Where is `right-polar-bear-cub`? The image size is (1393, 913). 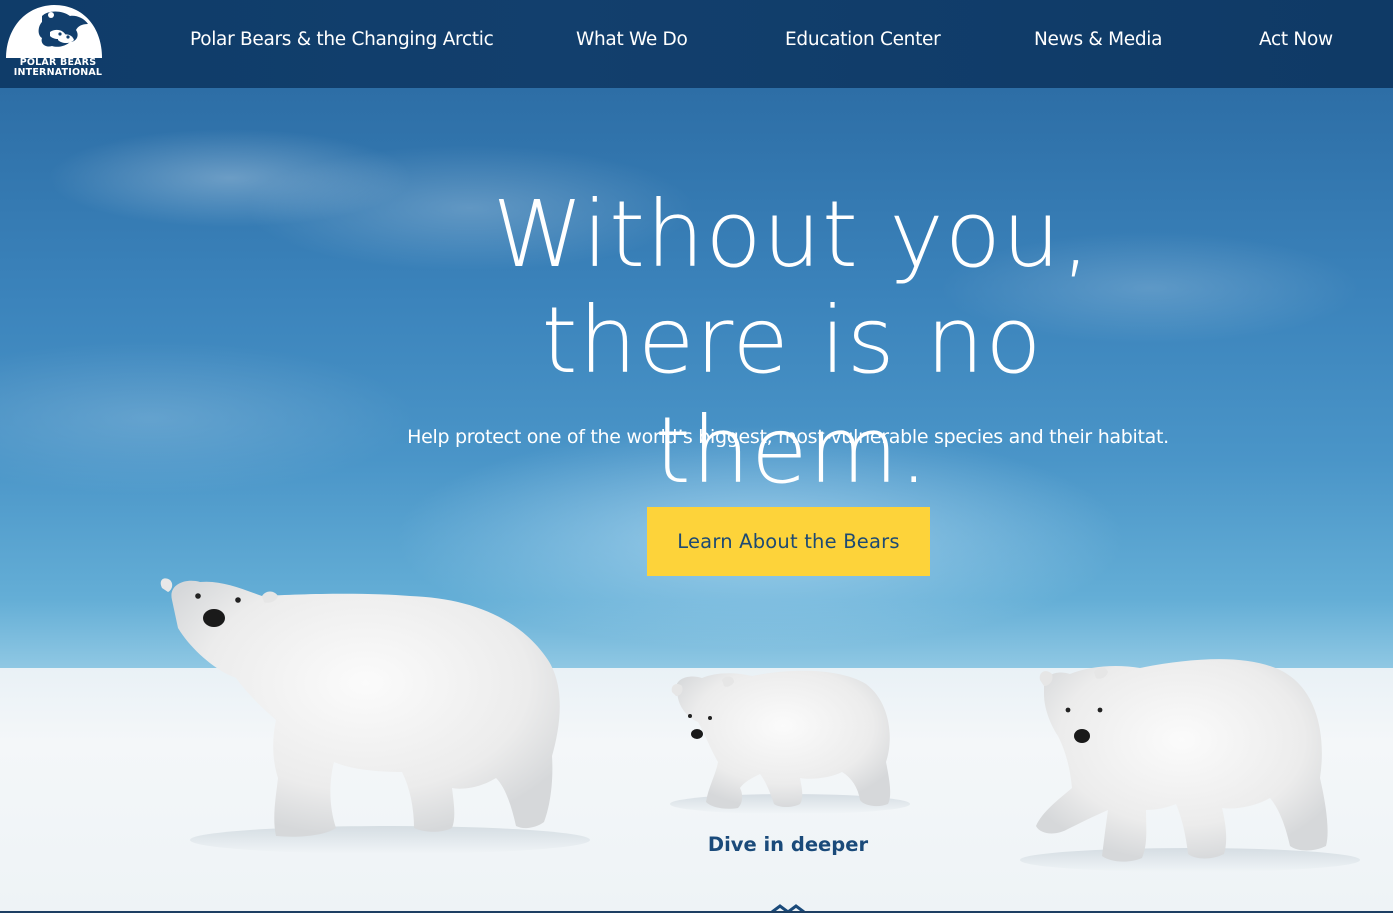
right-polar-bear-cub is located at coordinates (1182, 760).